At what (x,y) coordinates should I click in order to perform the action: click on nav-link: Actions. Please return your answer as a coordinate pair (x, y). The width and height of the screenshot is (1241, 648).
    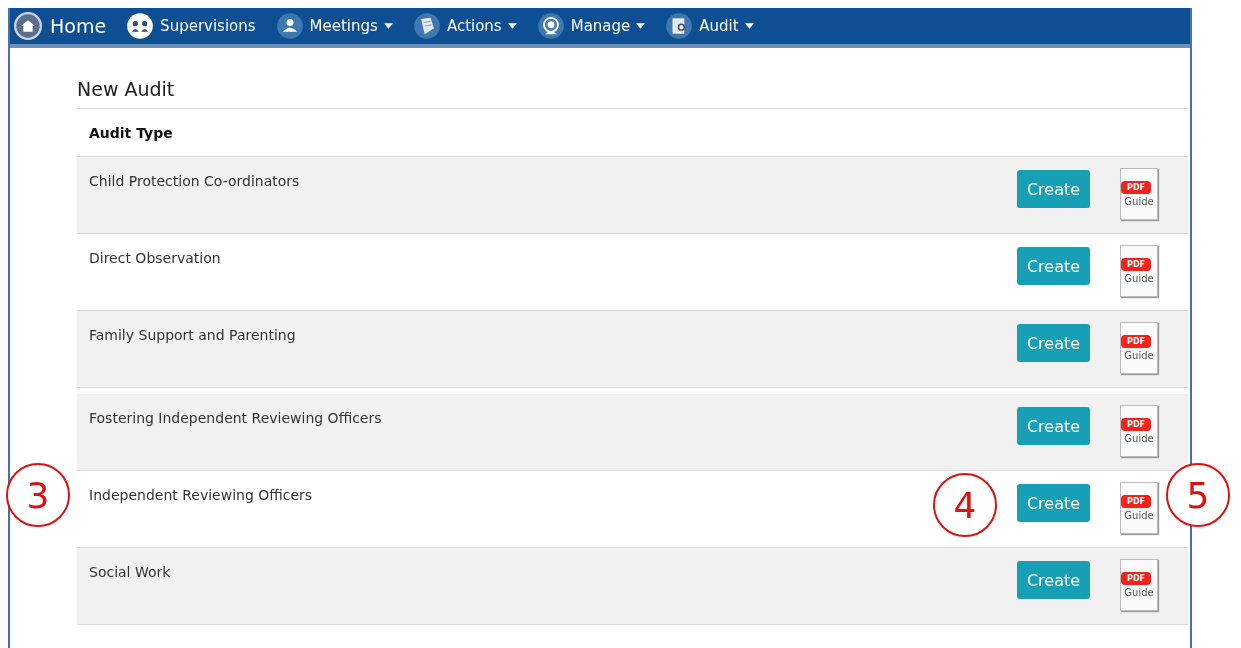
    Looking at the image, I should click on (464, 26).